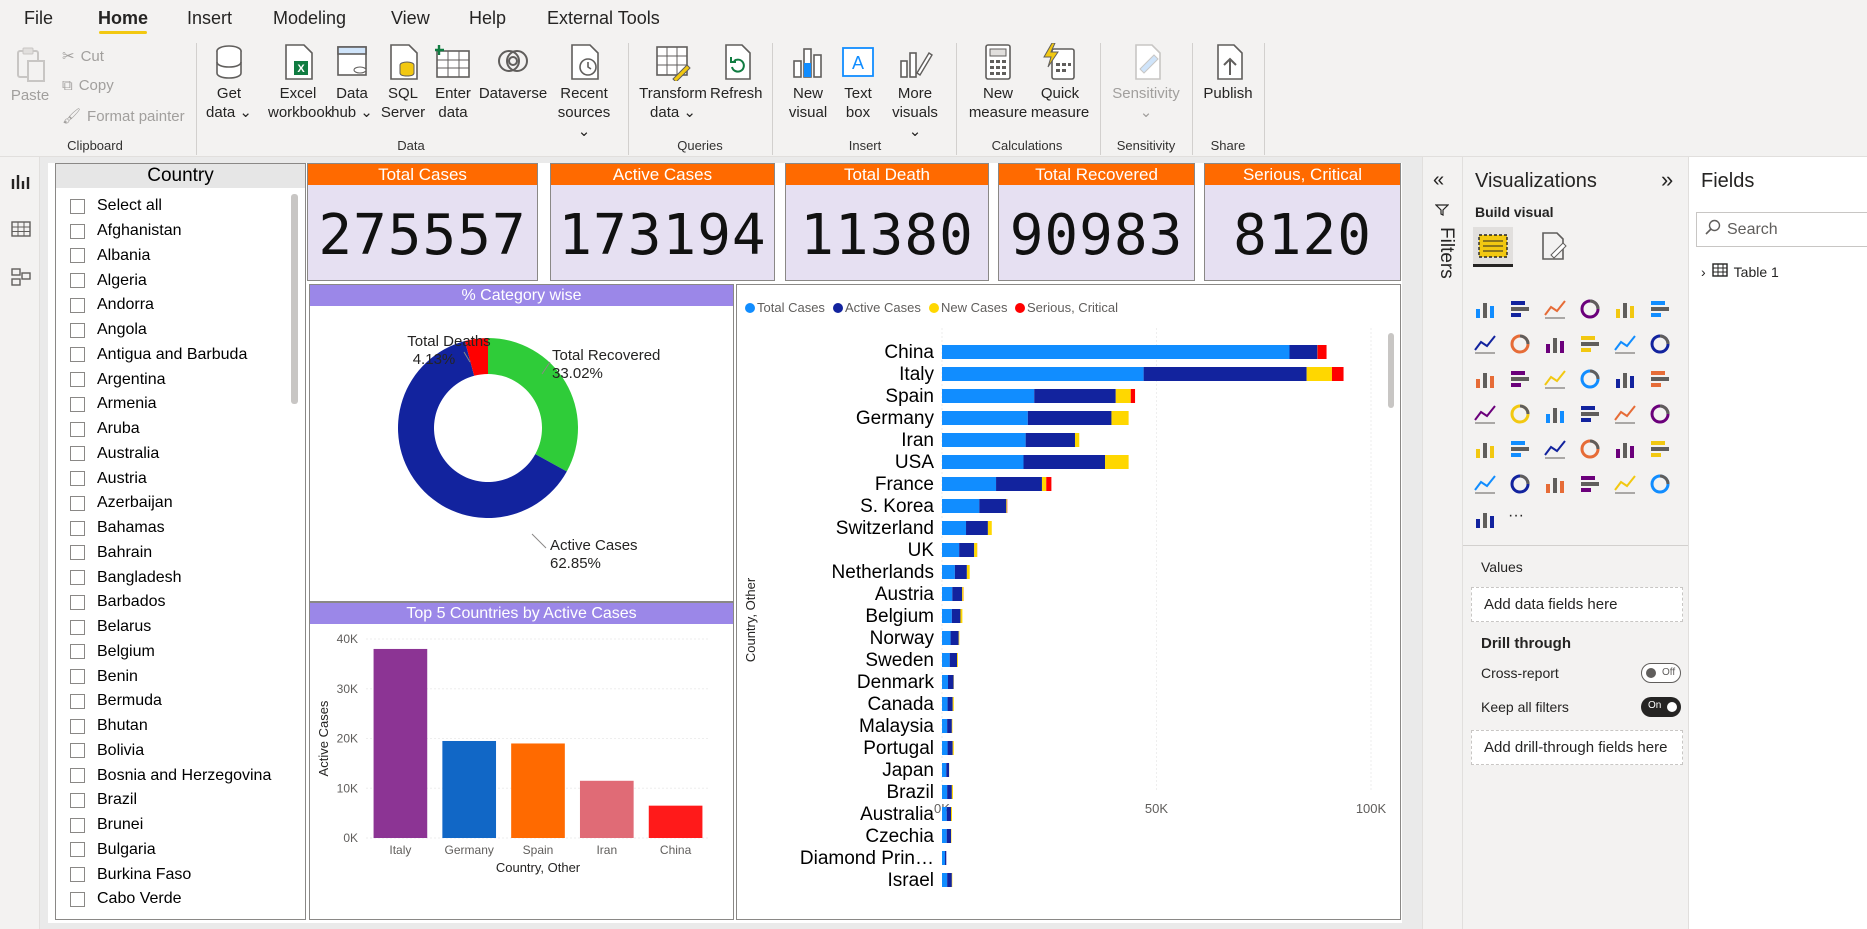 The height and width of the screenshot is (929, 1867). Describe the element at coordinates (180, 355) in the screenshot. I see `slicer-item: Antigua and Barbuda` at that location.